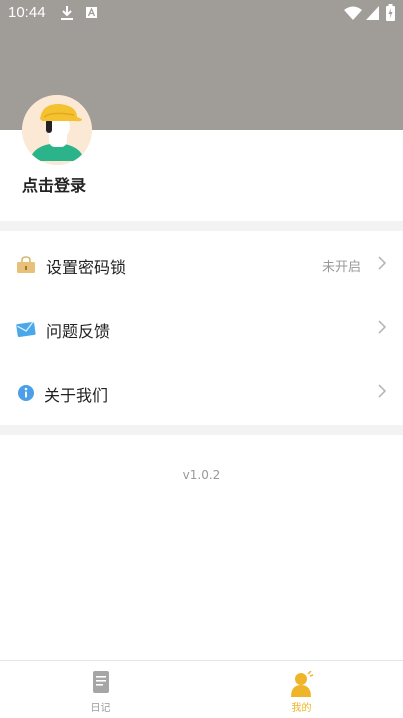  What do you see at coordinates (100, 682) in the screenshot?
I see `diary-icon` at bounding box center [100, 682].